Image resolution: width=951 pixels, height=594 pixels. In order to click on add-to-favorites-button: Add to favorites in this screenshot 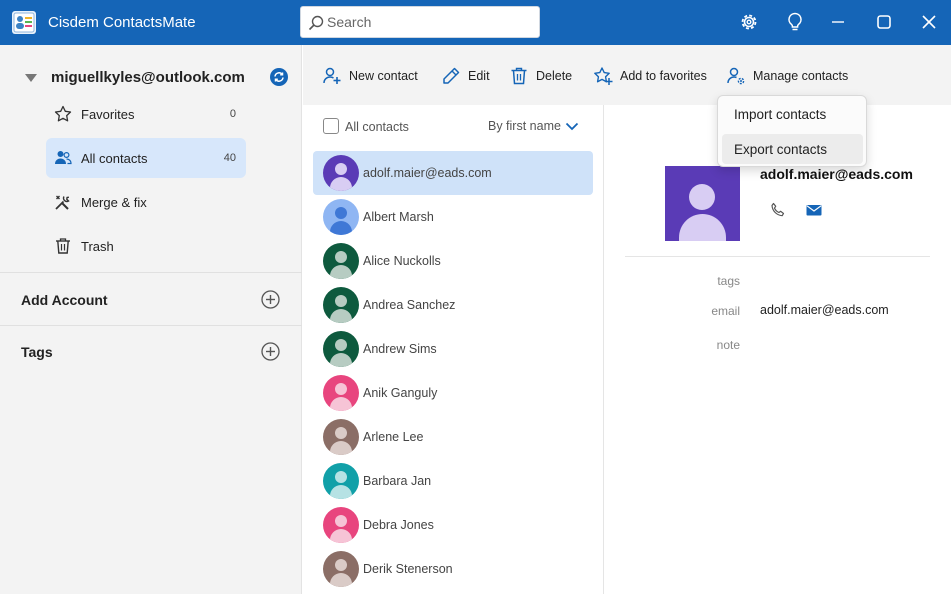, I will do `click(650, 76)`.